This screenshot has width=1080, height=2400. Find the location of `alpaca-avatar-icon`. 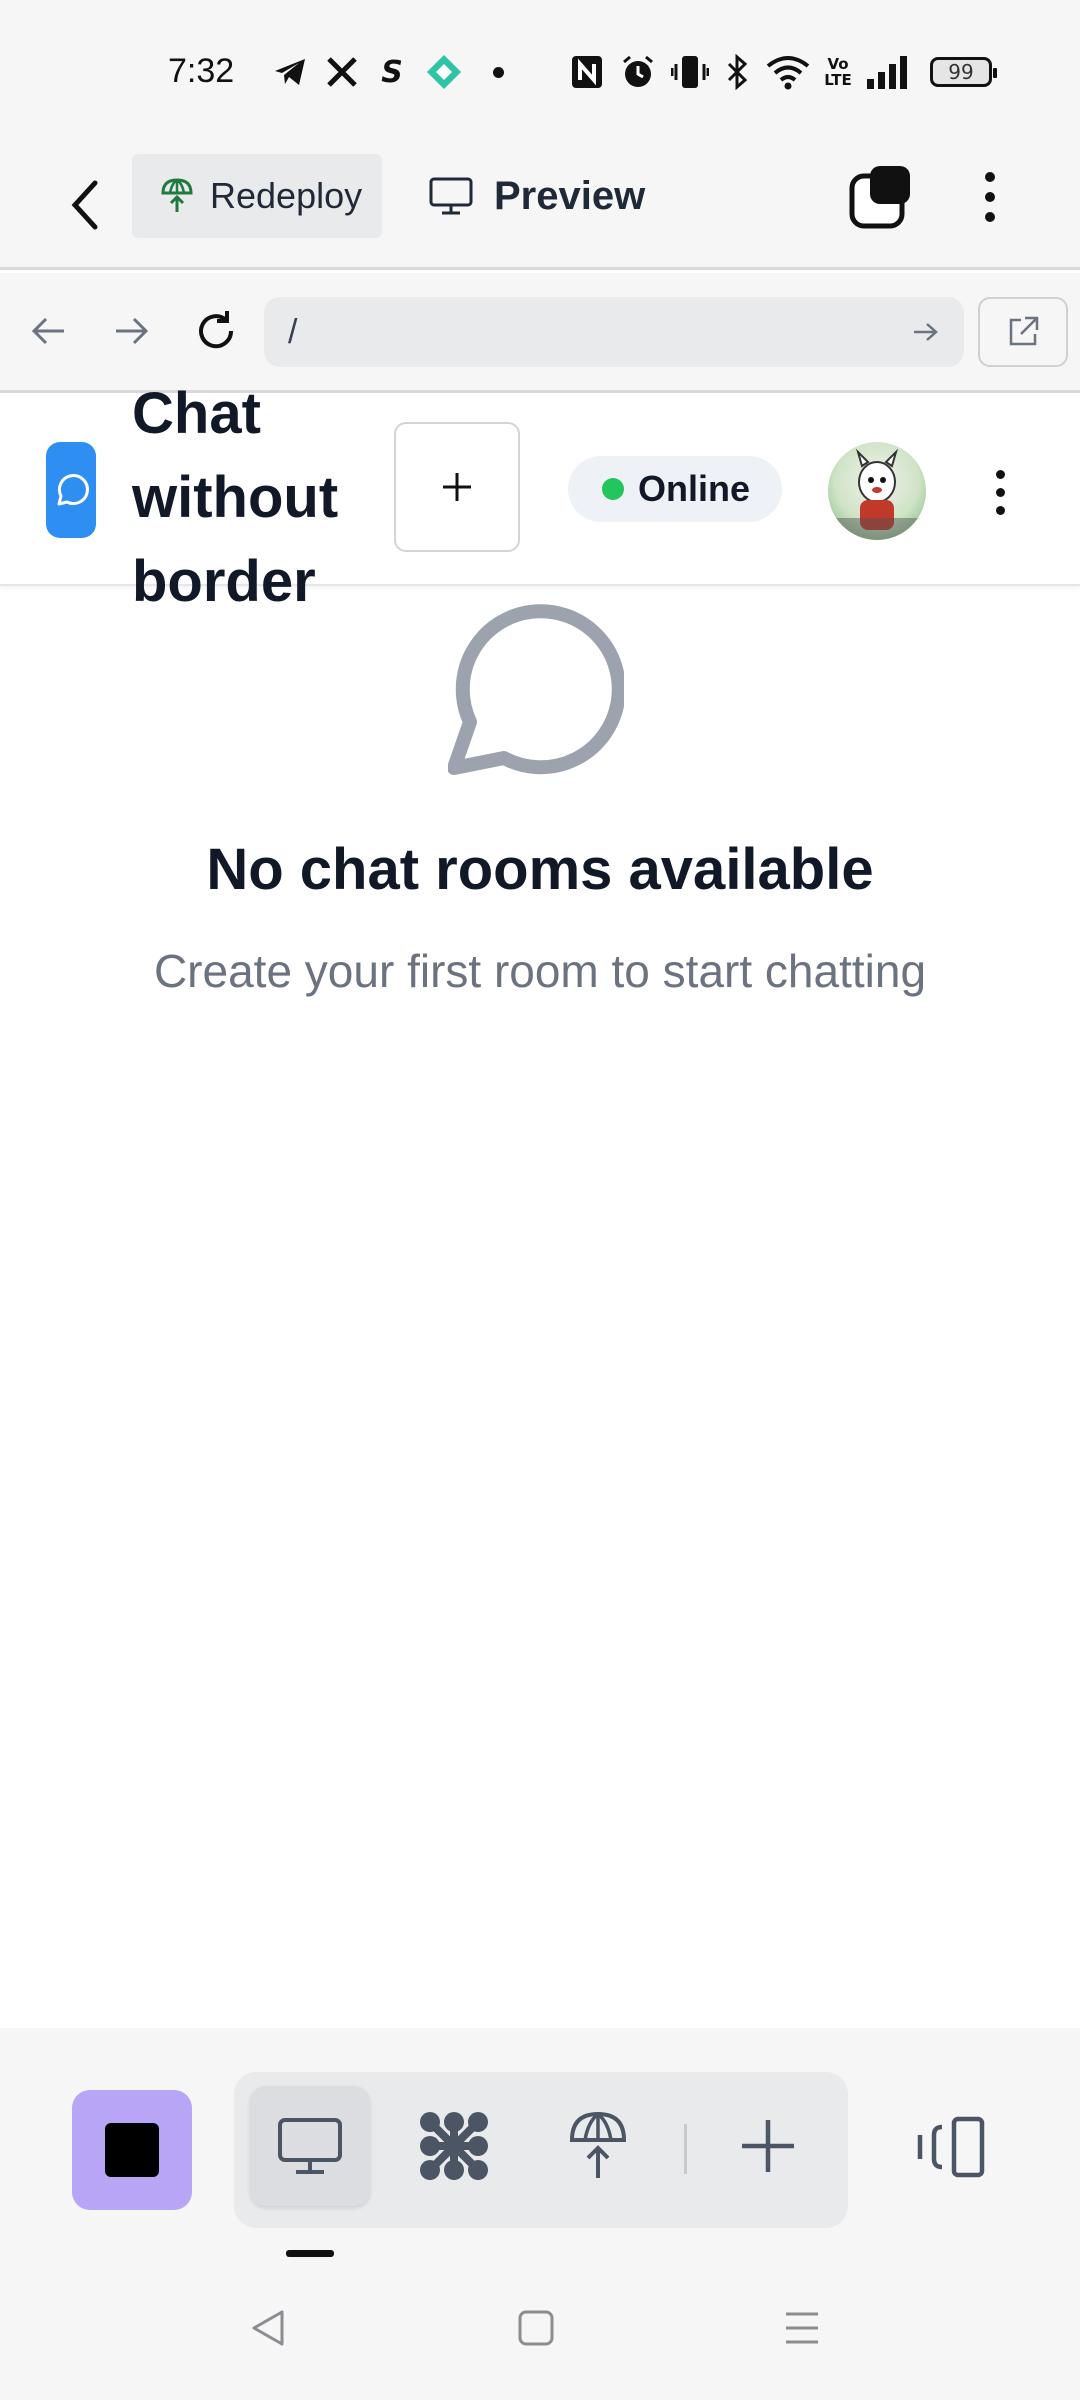

alpaca-avatar-icon is located at coordinates (877, 494).